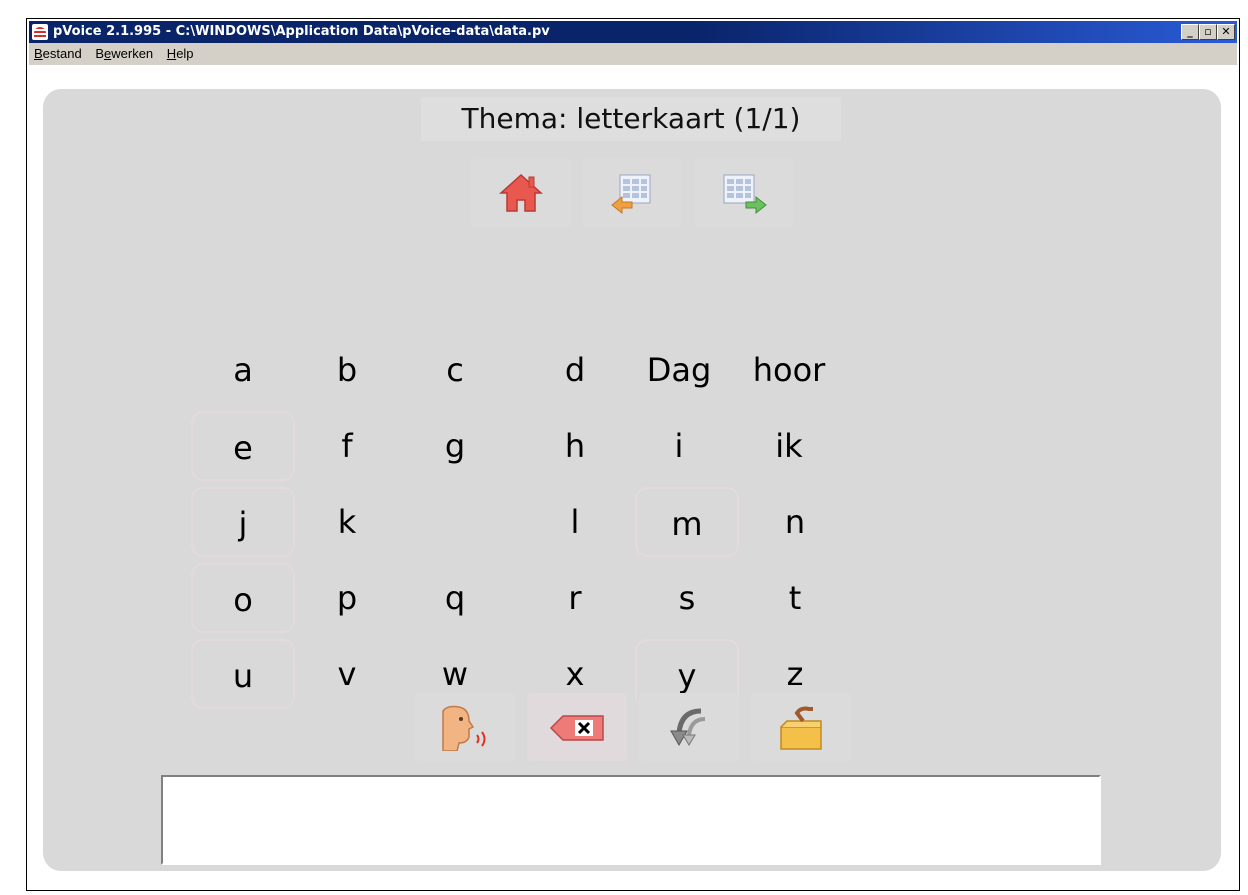  I want to click on menu-help: Help, so click(180, 54).